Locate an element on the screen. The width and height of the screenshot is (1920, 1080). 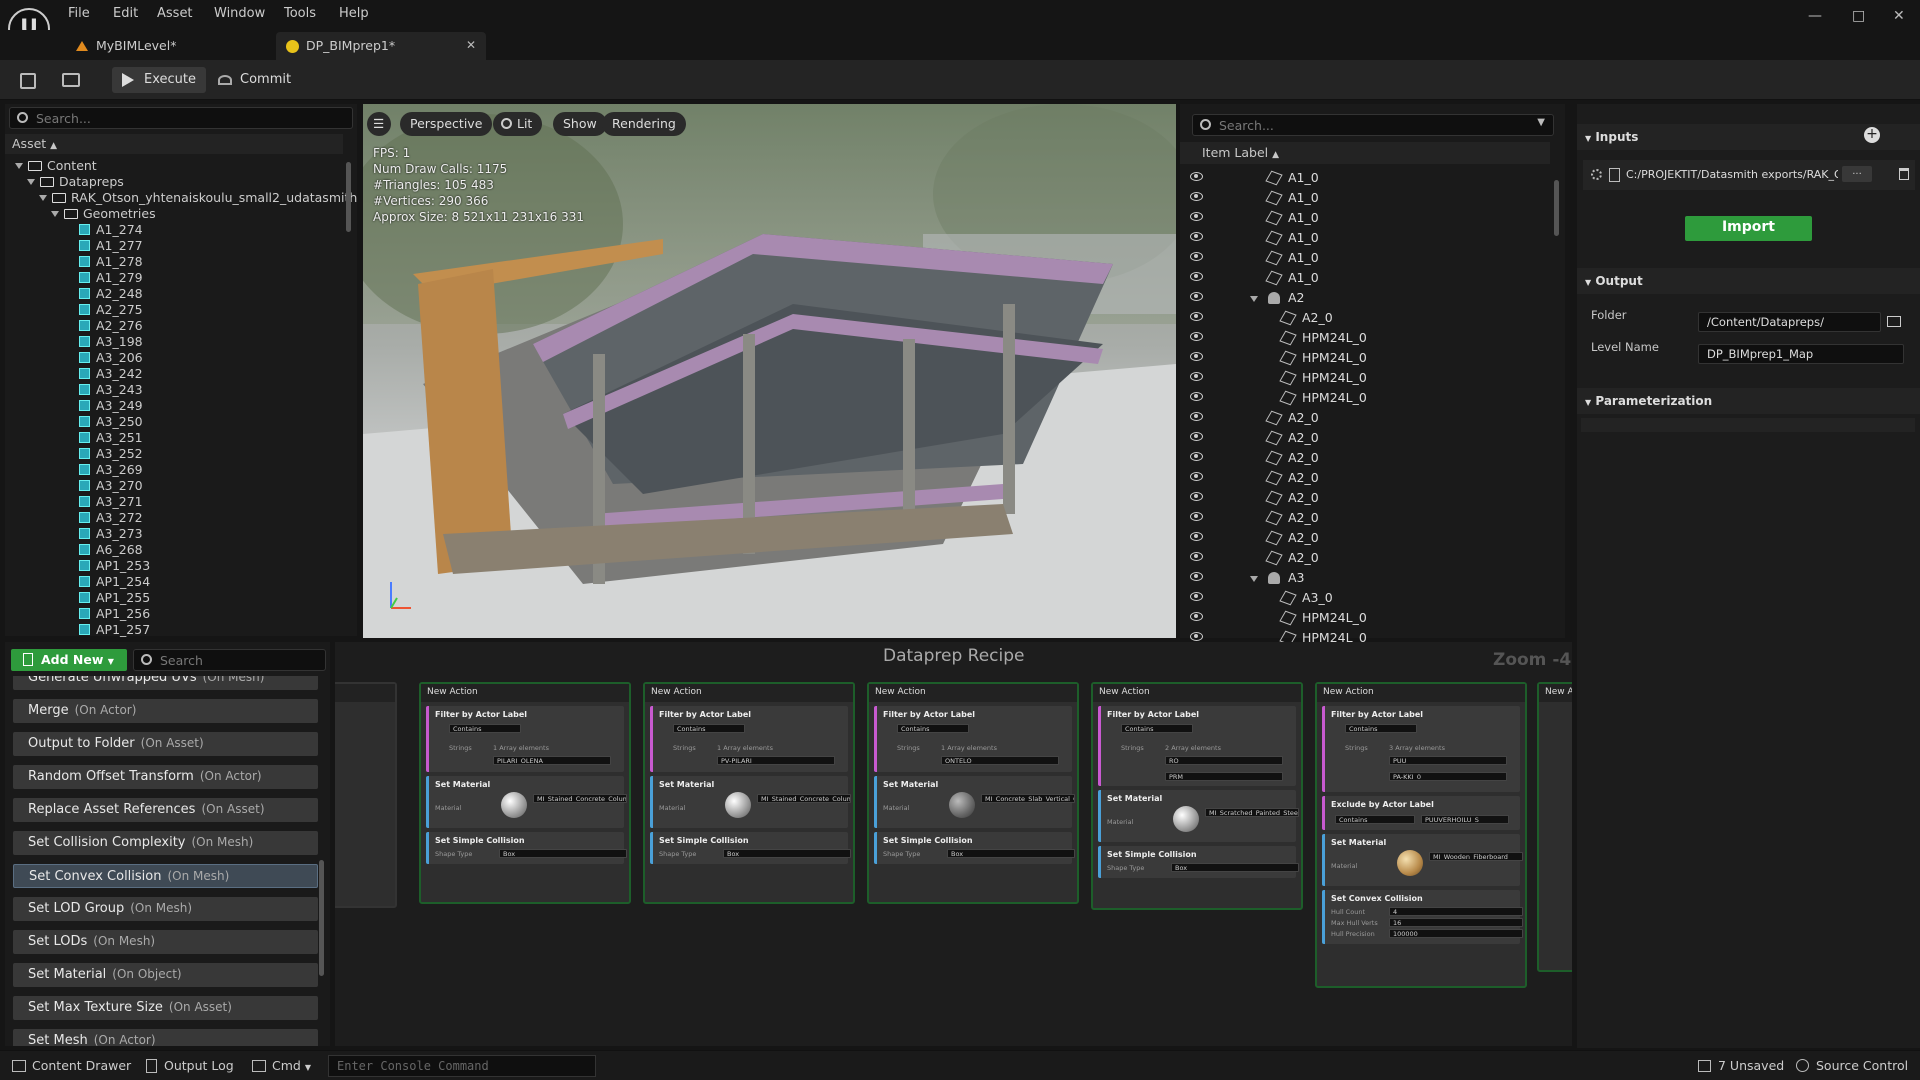
string-value-field: PA-KKI_0 is located at coordinates (1448, 776).